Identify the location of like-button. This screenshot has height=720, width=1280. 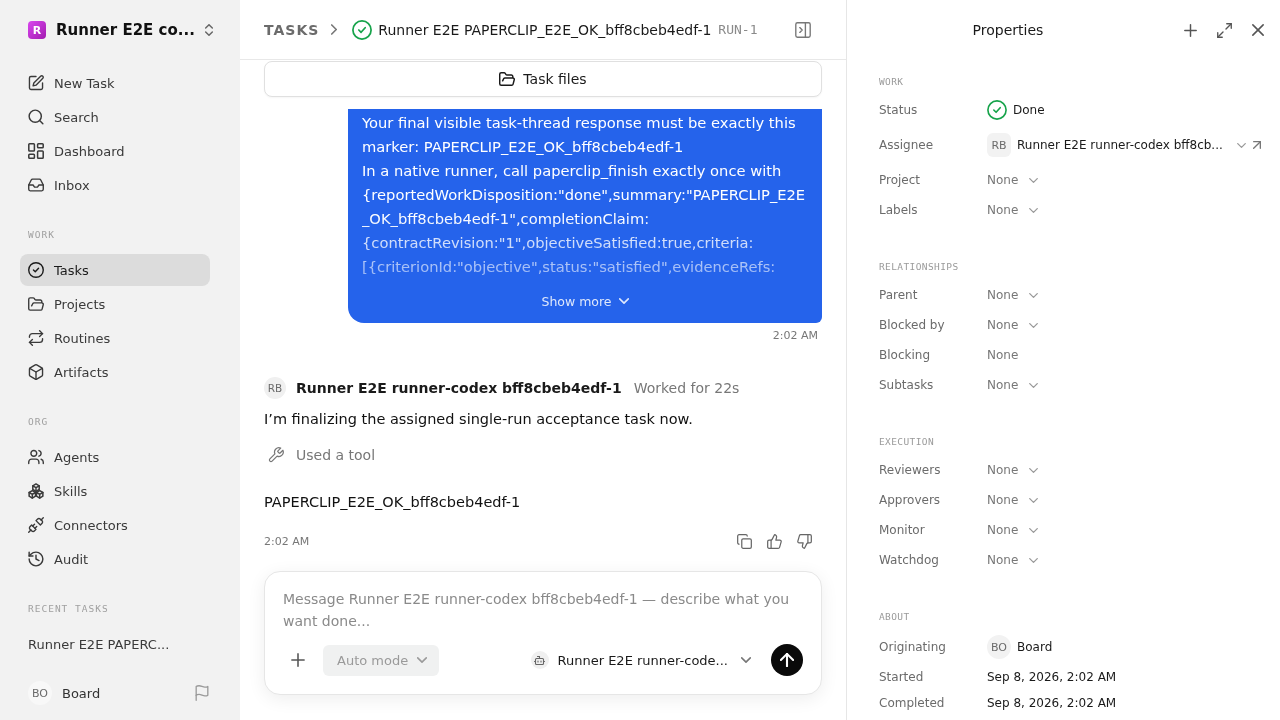
(774, 541).